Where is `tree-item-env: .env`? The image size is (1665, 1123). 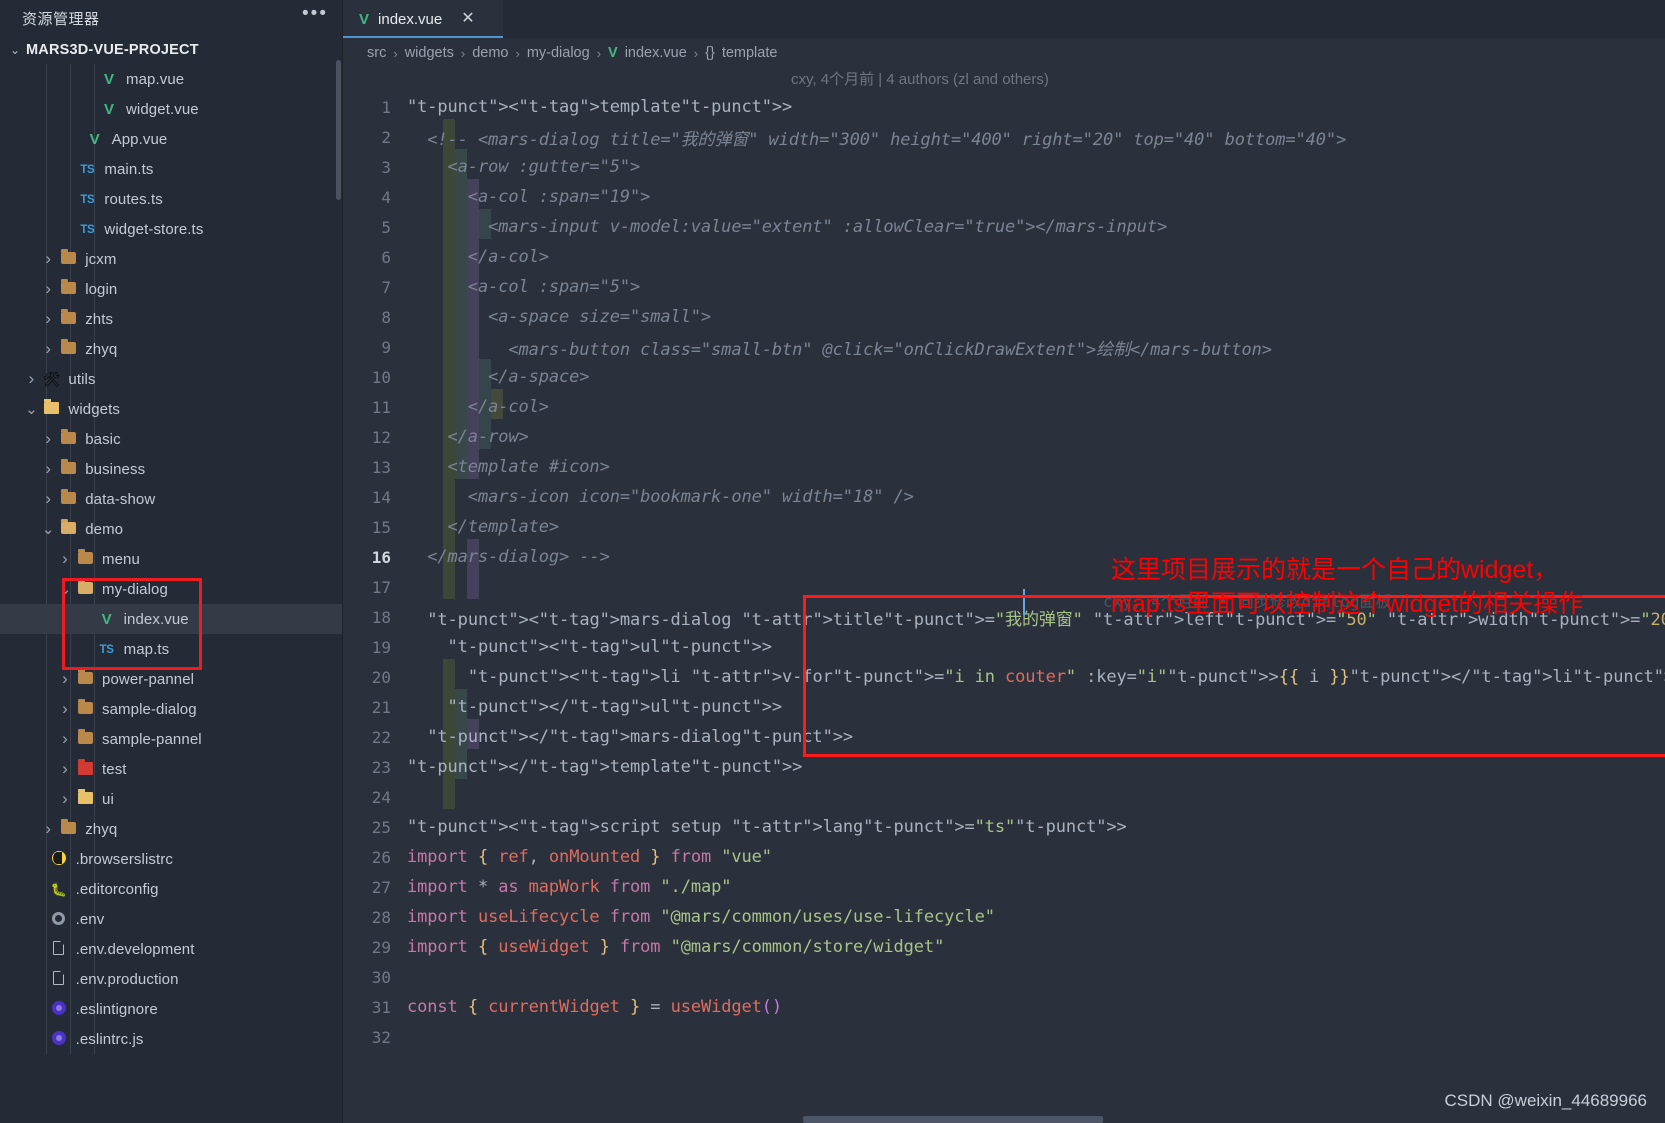 tree-item-env: .env is located at coordinates (171, 919).